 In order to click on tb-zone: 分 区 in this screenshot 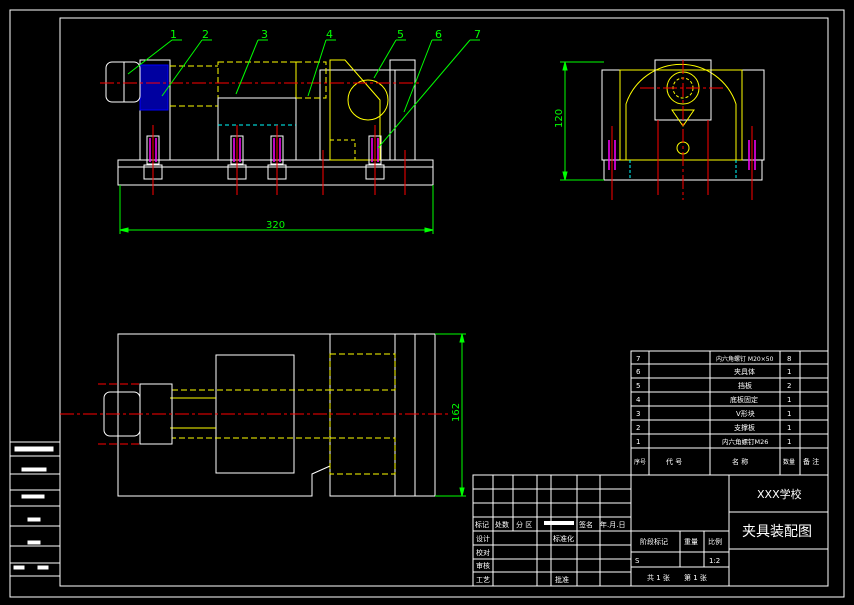, I will do `click(524, 524)`.